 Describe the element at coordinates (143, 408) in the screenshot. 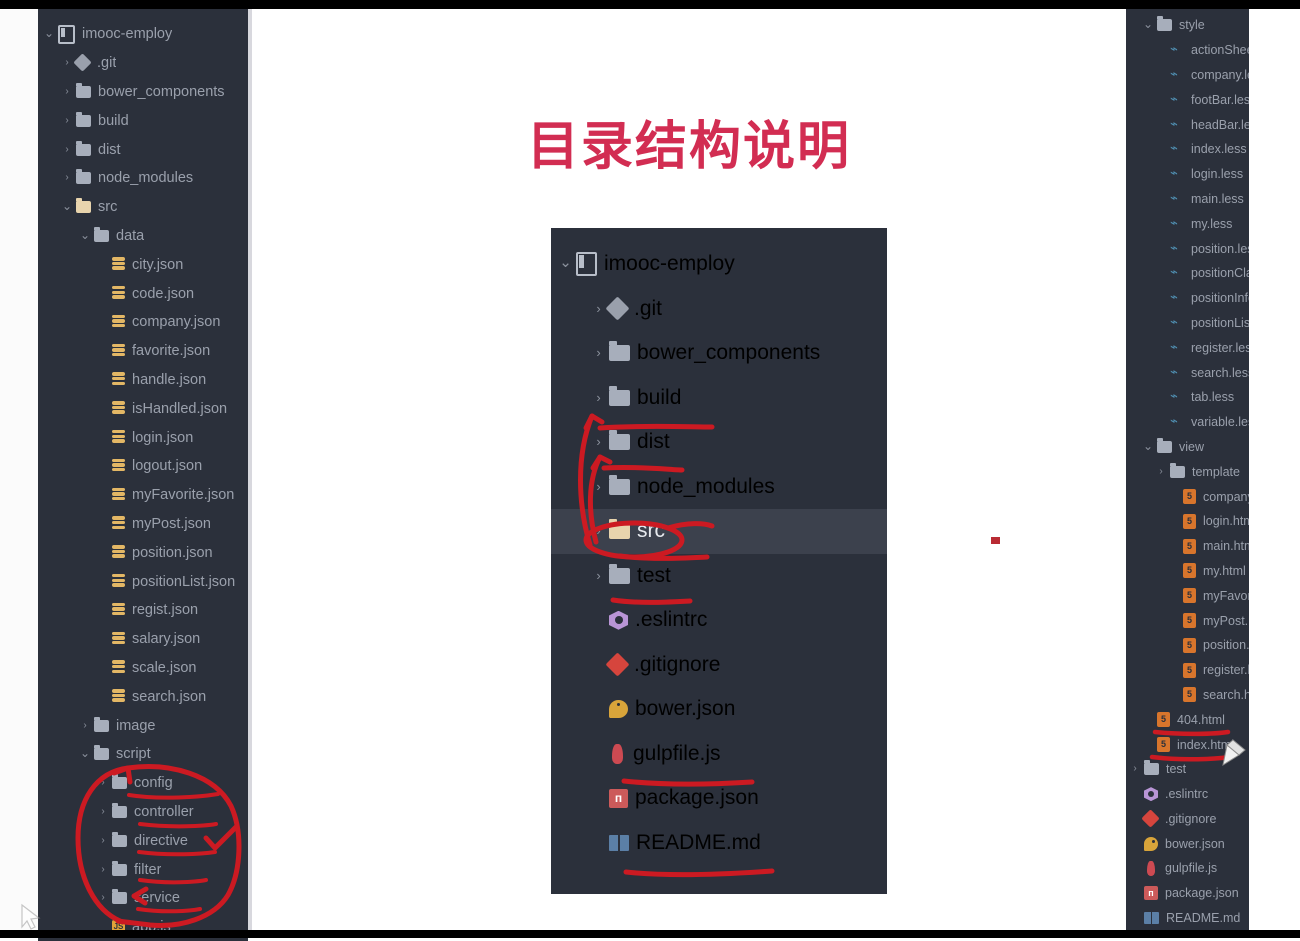

I see `tree-item-ishandled-json: isHandled.json` at that location.